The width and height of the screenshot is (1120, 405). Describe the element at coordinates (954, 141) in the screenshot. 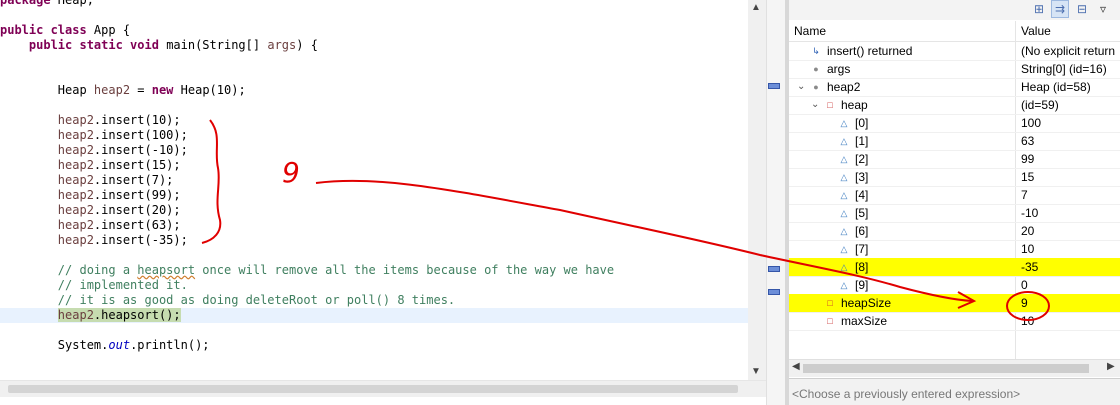

I see `variable-row: △ [1] 63` at that location.